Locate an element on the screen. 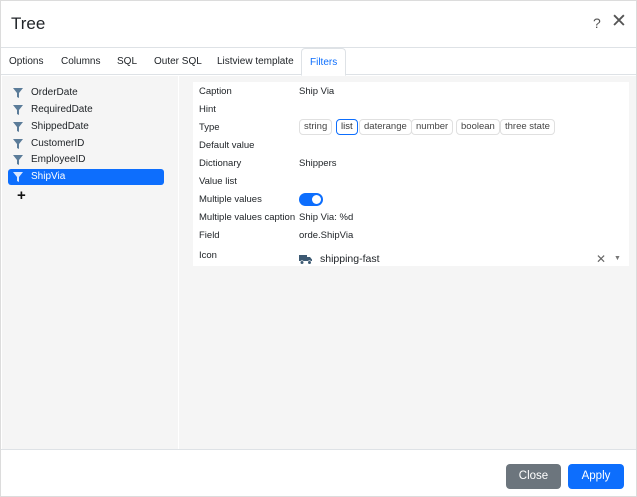 This screenshot has height=497, width=637. filter-item-requireddate: RequiredDate is located at coordinates (86, 110).